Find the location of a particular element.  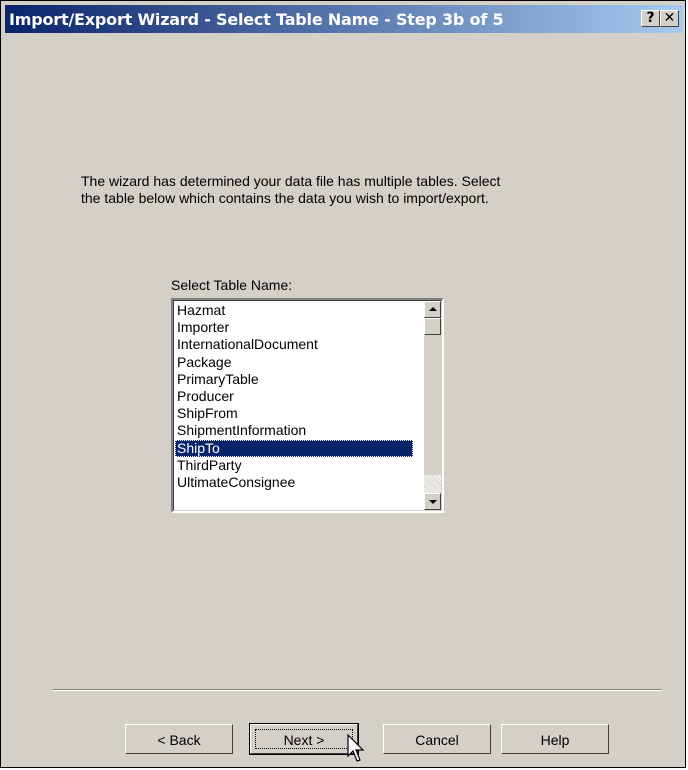

list-item: ShipmentInformation is located at coordinates (294, 430).